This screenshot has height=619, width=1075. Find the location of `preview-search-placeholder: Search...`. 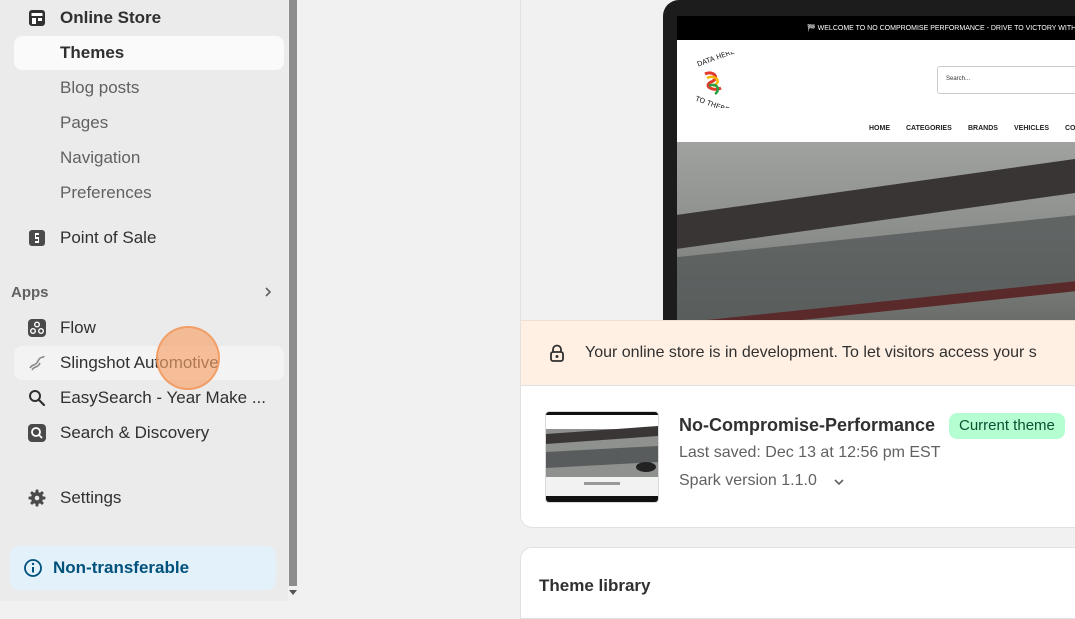

preview-search-placeholder: Search... is located at coordinates (958, 79).